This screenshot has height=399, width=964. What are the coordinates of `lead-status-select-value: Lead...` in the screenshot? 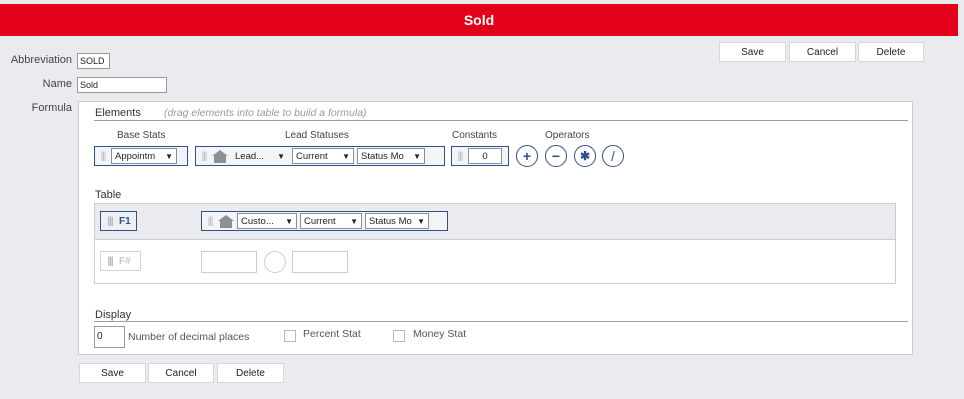 It's located at (250, 156).